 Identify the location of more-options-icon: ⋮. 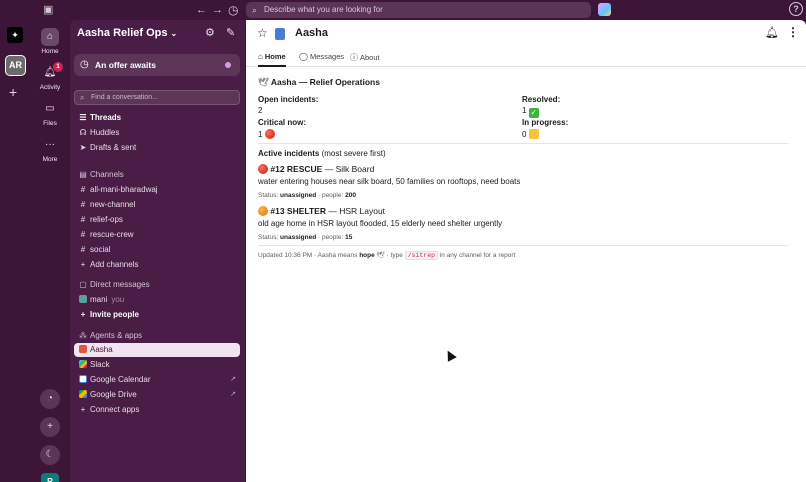
(793, 32).